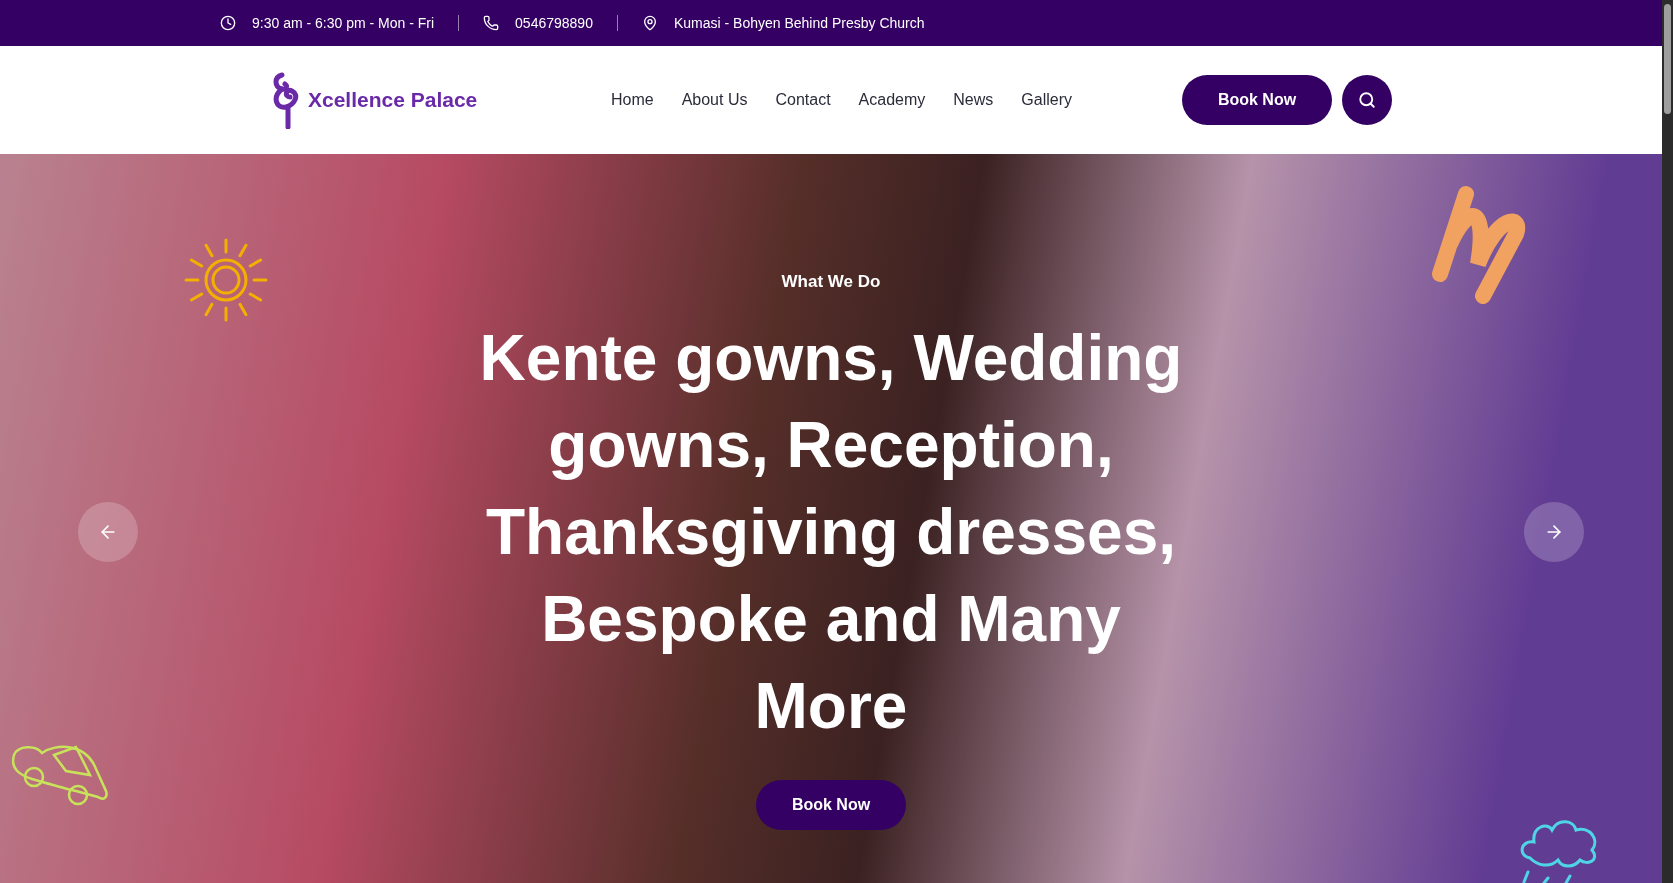 The image size is (1673, 883). Describe the element at coordinates (803, 100) in the screenshot. I see `nav-link: Contact` at that location.